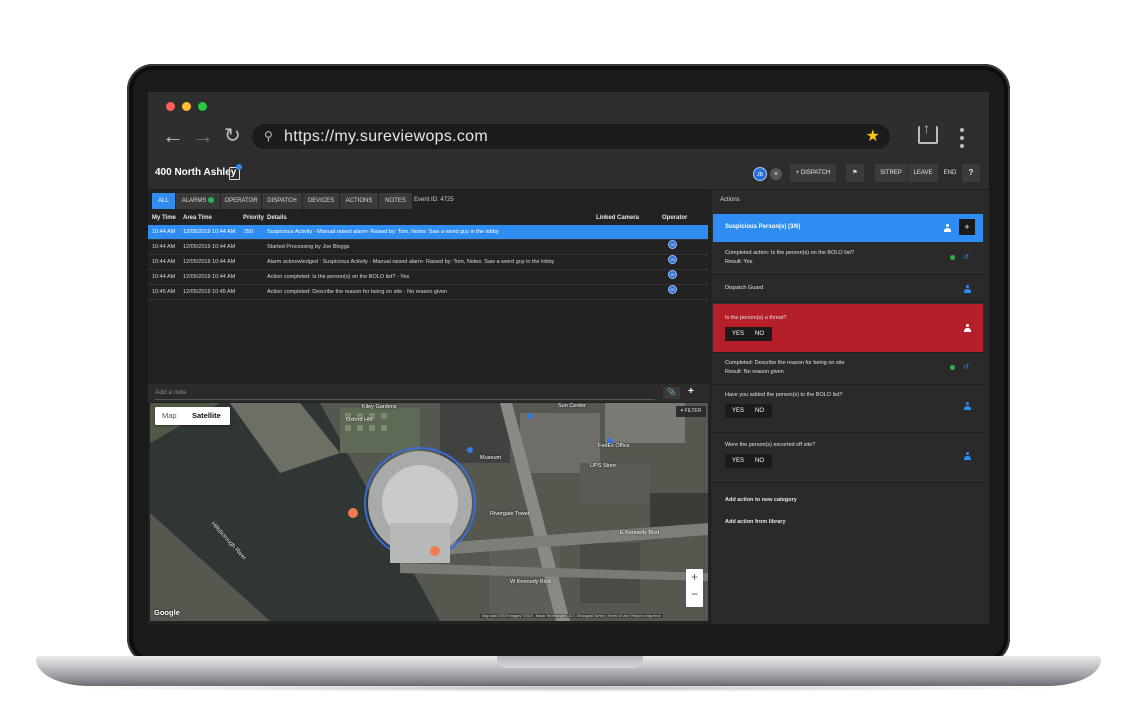 The height and width of the screenshot is (713, 1140). I want to click on map-type-toggle: Map Satellite, so click(192, 416).